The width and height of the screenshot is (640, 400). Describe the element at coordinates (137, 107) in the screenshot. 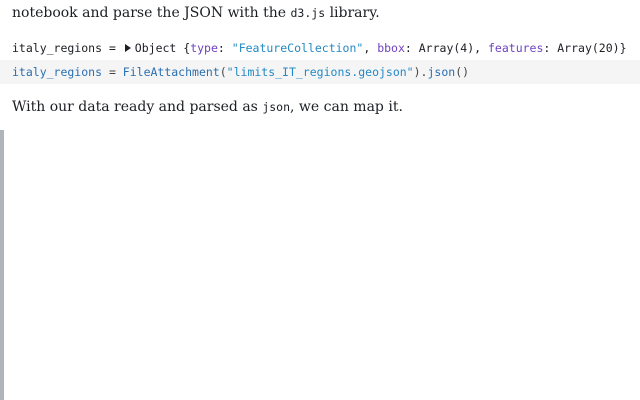

I see `paragraph-text: With our data ready and parsed as` at that location.